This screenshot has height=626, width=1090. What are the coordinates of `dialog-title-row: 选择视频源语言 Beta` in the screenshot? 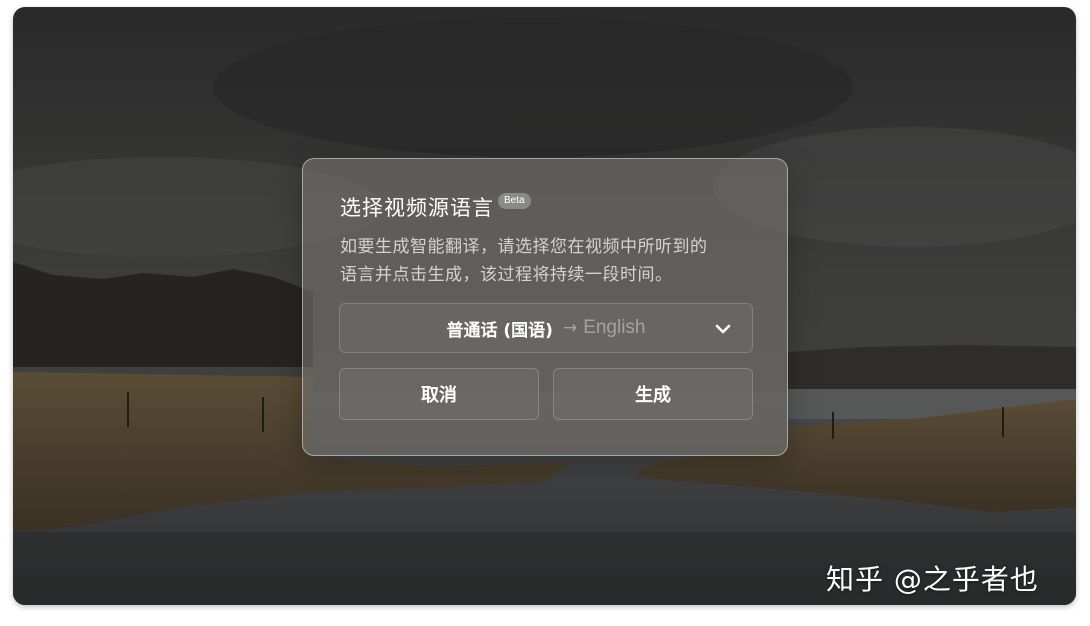 It's located at (435, 208).